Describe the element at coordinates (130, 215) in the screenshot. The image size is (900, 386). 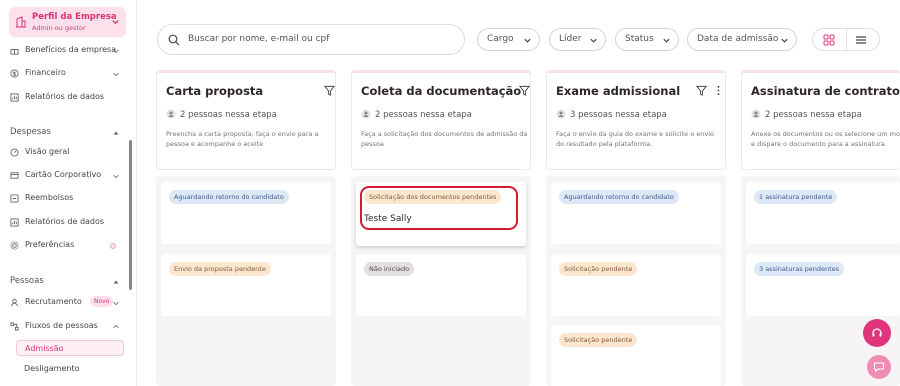
I see `sidebar-scrollbar` at that location.